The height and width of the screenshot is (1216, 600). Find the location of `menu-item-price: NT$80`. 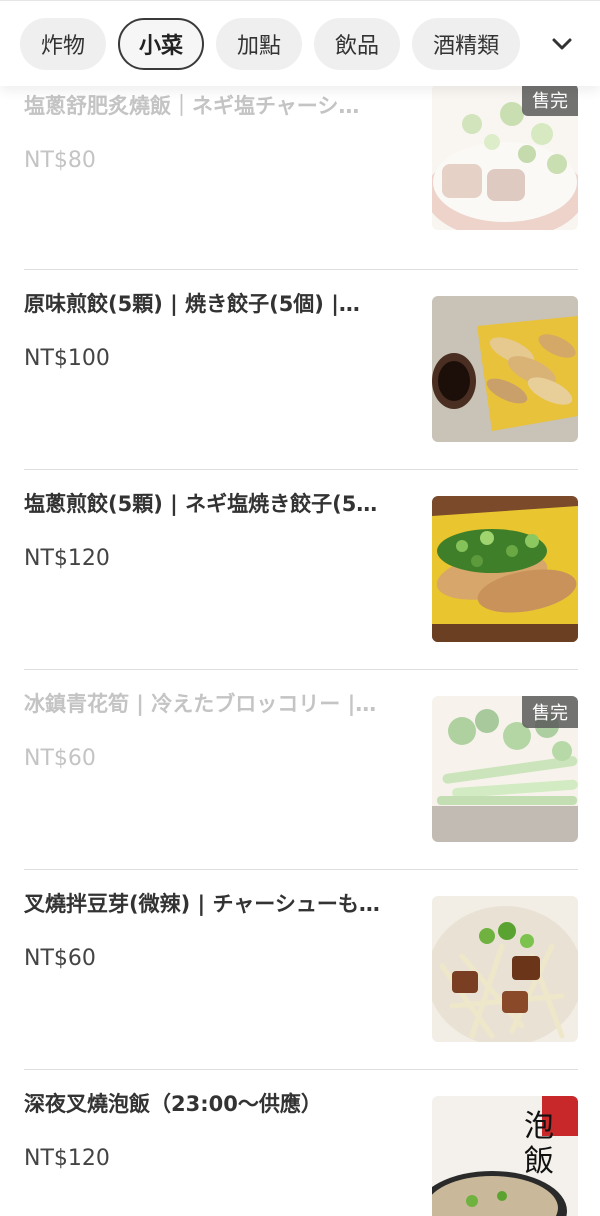

menu-item-price: NT$80 is located at coordinates (60, 160).